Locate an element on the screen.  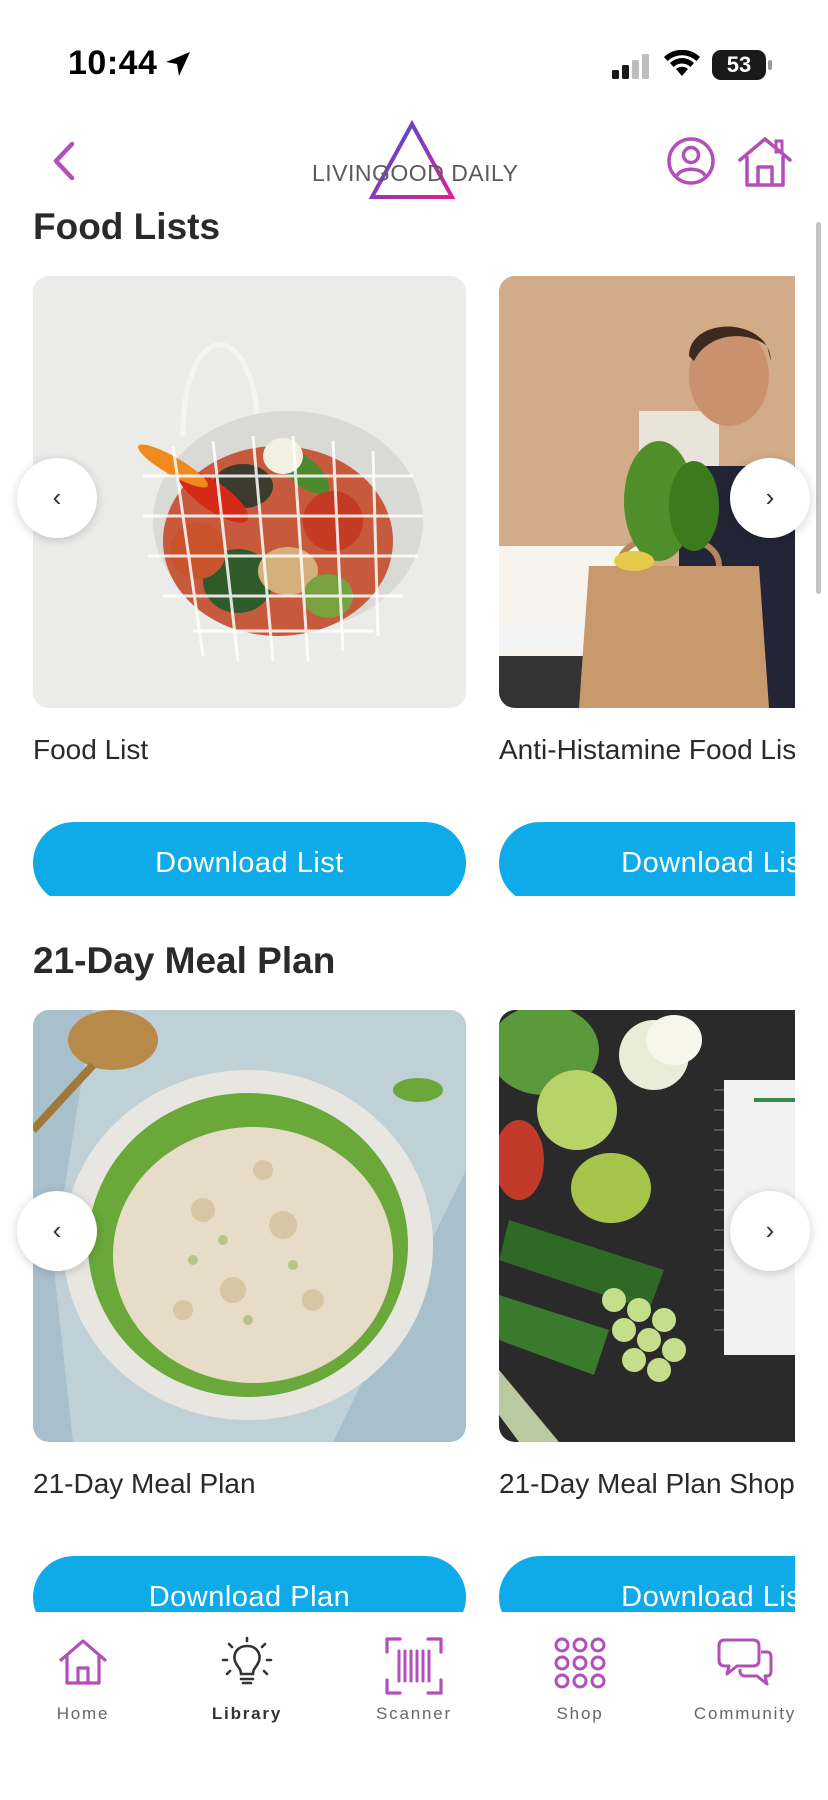
house-icon is located at coordinates (765, 162).